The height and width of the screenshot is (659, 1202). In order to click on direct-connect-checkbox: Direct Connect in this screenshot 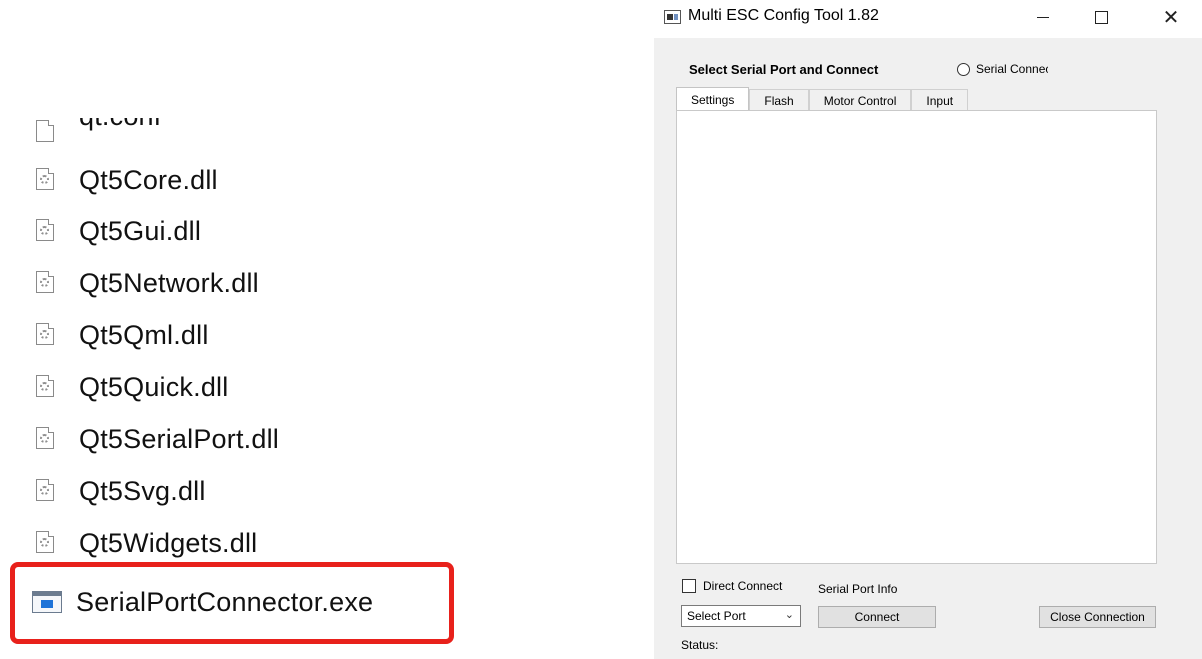, I will do `click(735, 586)`.